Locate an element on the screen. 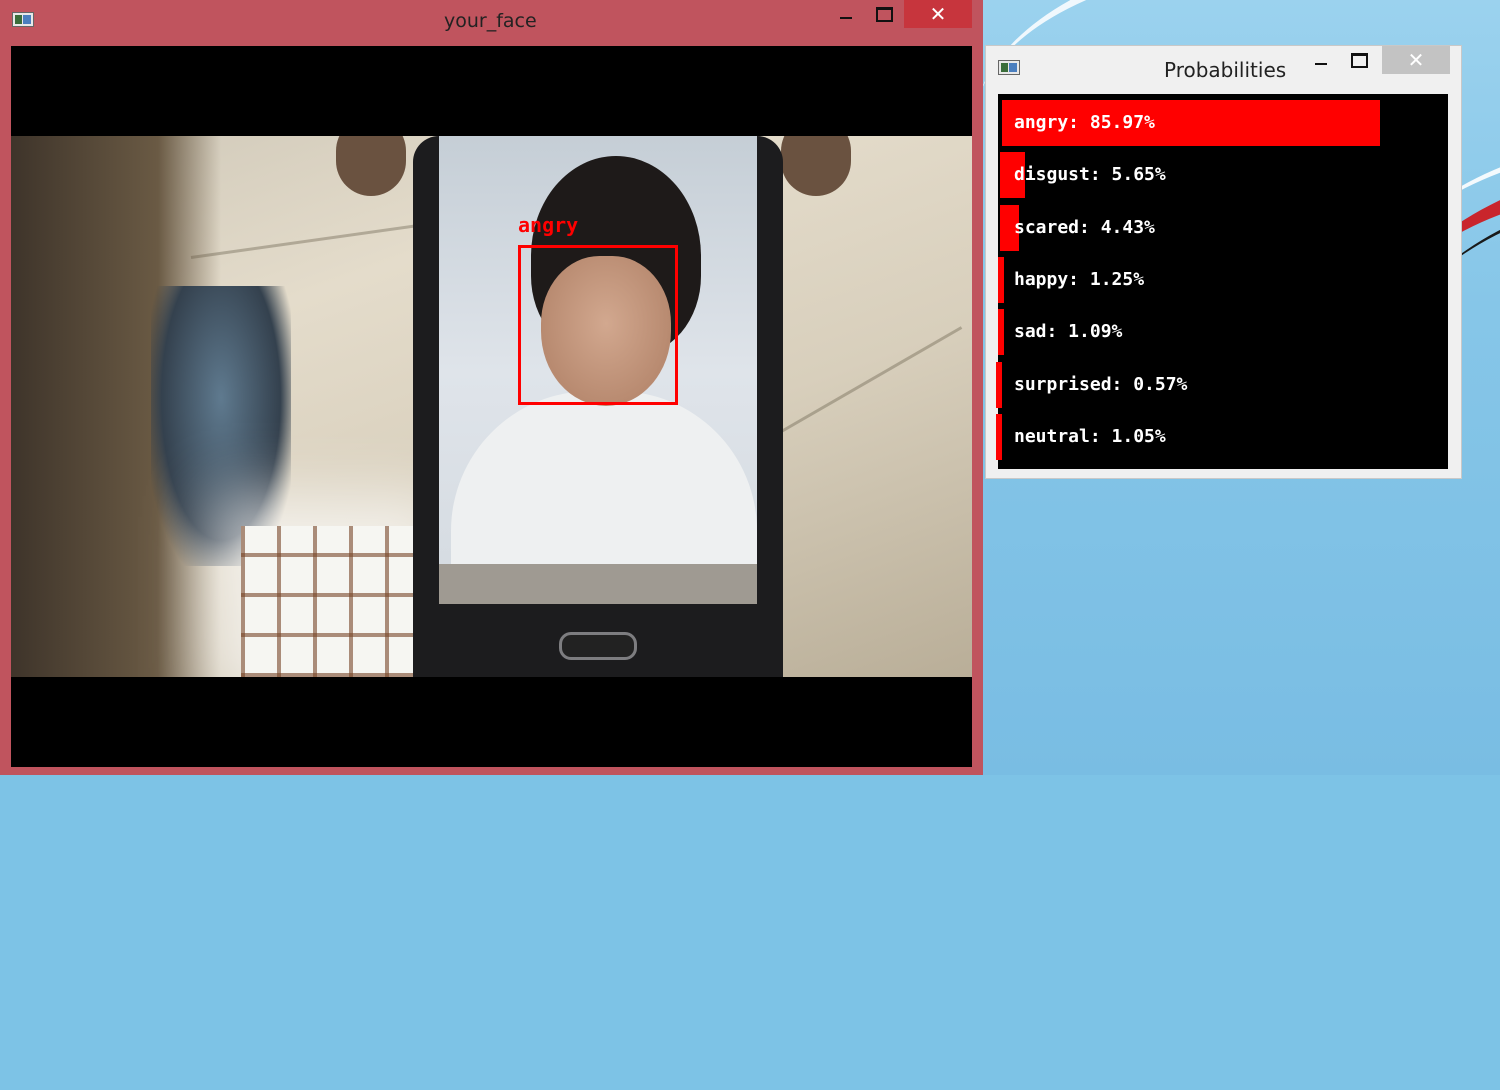 Image resolution: width=1500 pixels, height=1090 pixels. window-title: your_face is located at coordinates (490, 21).